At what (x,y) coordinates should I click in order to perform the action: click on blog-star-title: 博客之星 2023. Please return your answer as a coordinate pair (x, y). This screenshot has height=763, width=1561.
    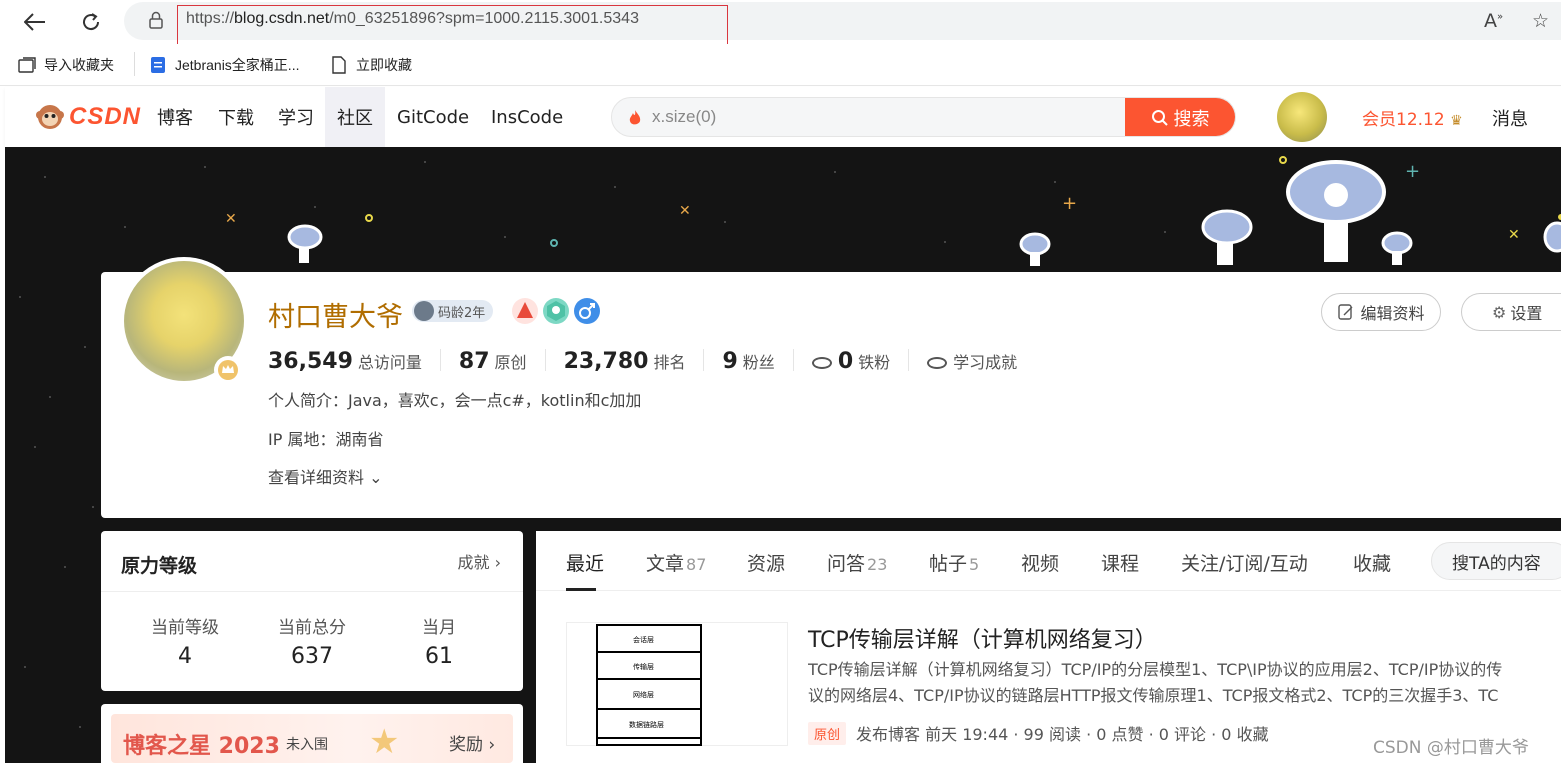
    Looking at the image, I should click on (201, 746).